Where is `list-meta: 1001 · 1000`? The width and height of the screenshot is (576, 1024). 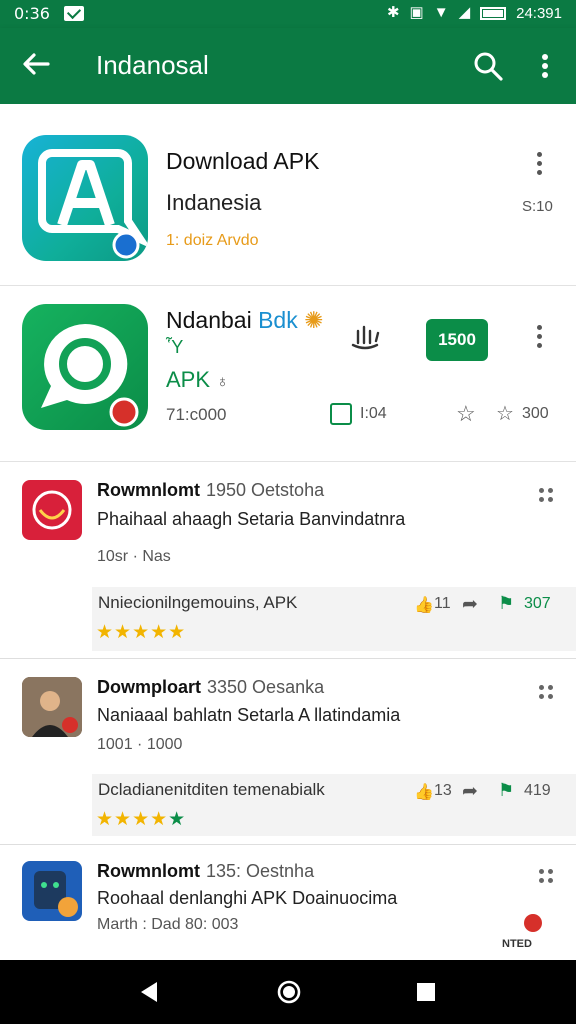
list-meta: 1001 · 1000 is located at coordinates (140, 744).